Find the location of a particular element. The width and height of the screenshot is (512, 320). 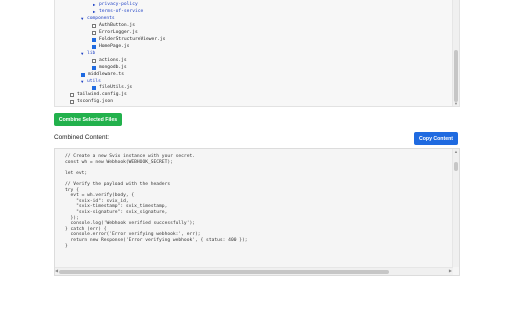

code-vertical-scrollbar-thumb is located at coordinates (456, 166).